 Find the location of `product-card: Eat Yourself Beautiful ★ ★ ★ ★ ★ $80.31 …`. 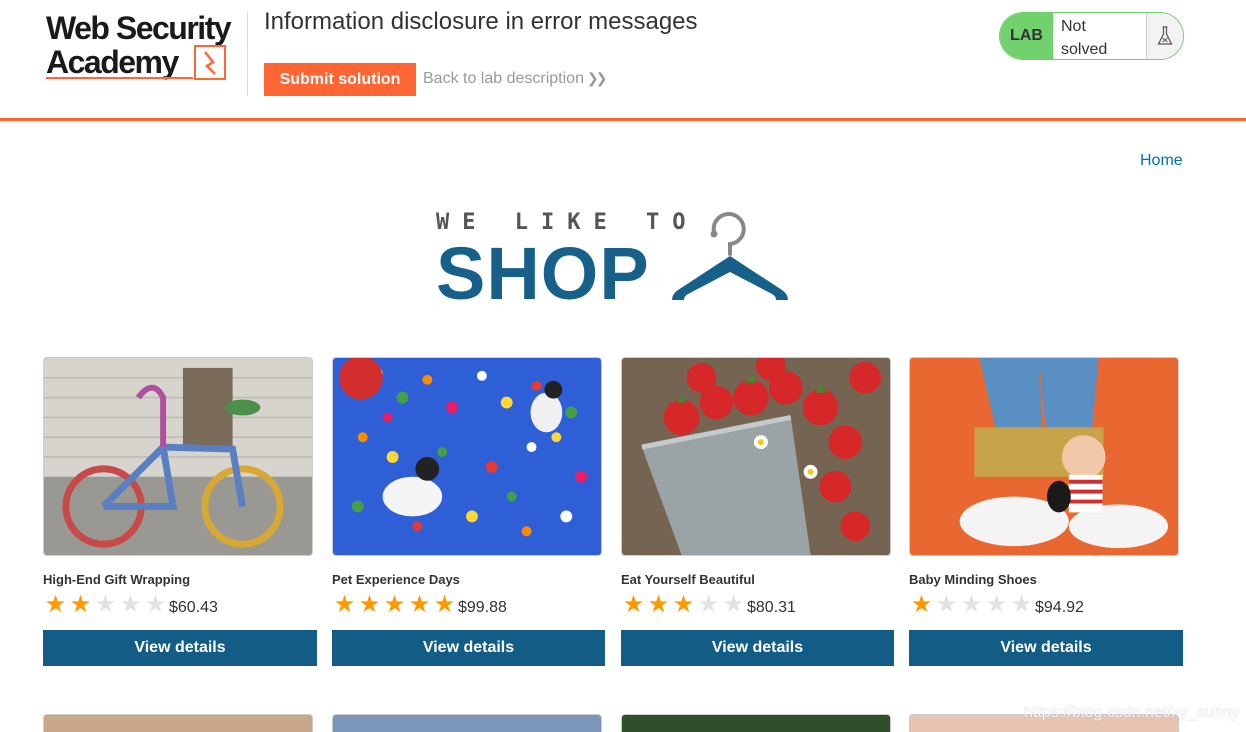

product-card: Eat Yourself Beautiful ★ ★ ★ ★ ★ $80.31 … is located at coordinates (758, 512).